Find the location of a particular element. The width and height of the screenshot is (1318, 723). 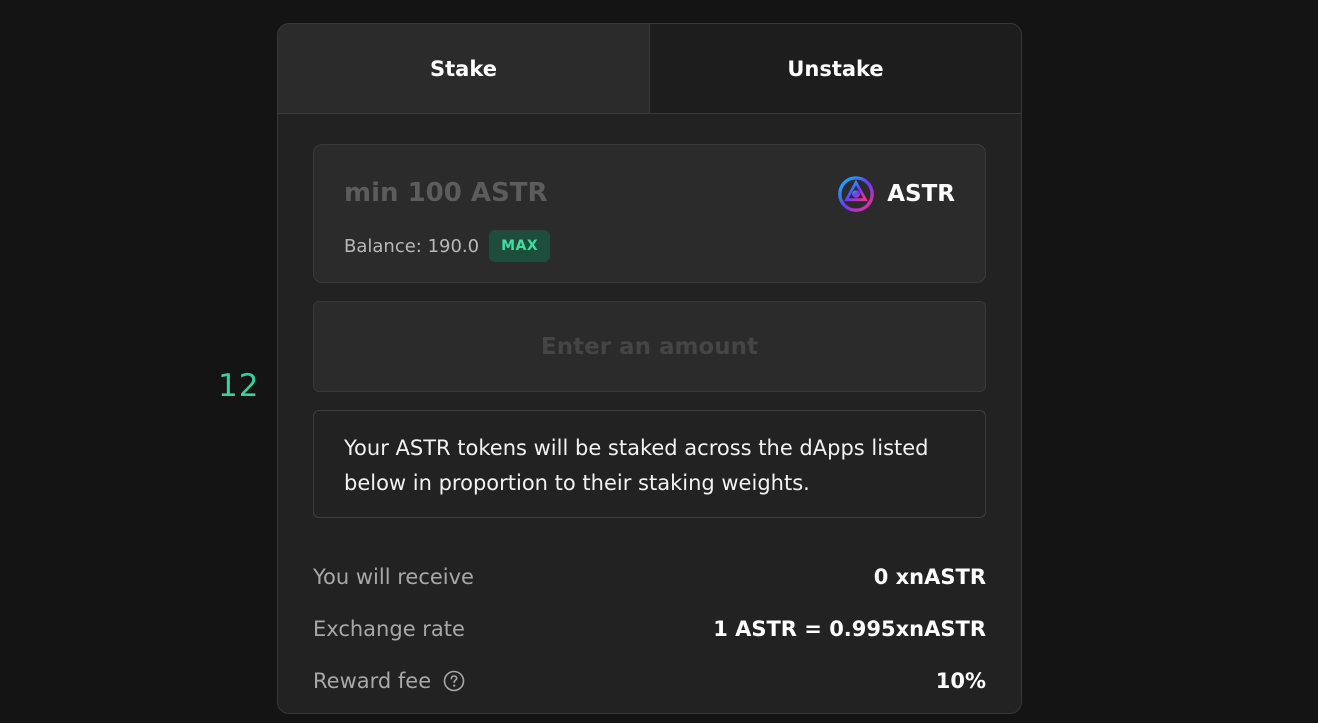

summary-row-reward-fee: Reward fee 10% is located at coordinates (649, 681).